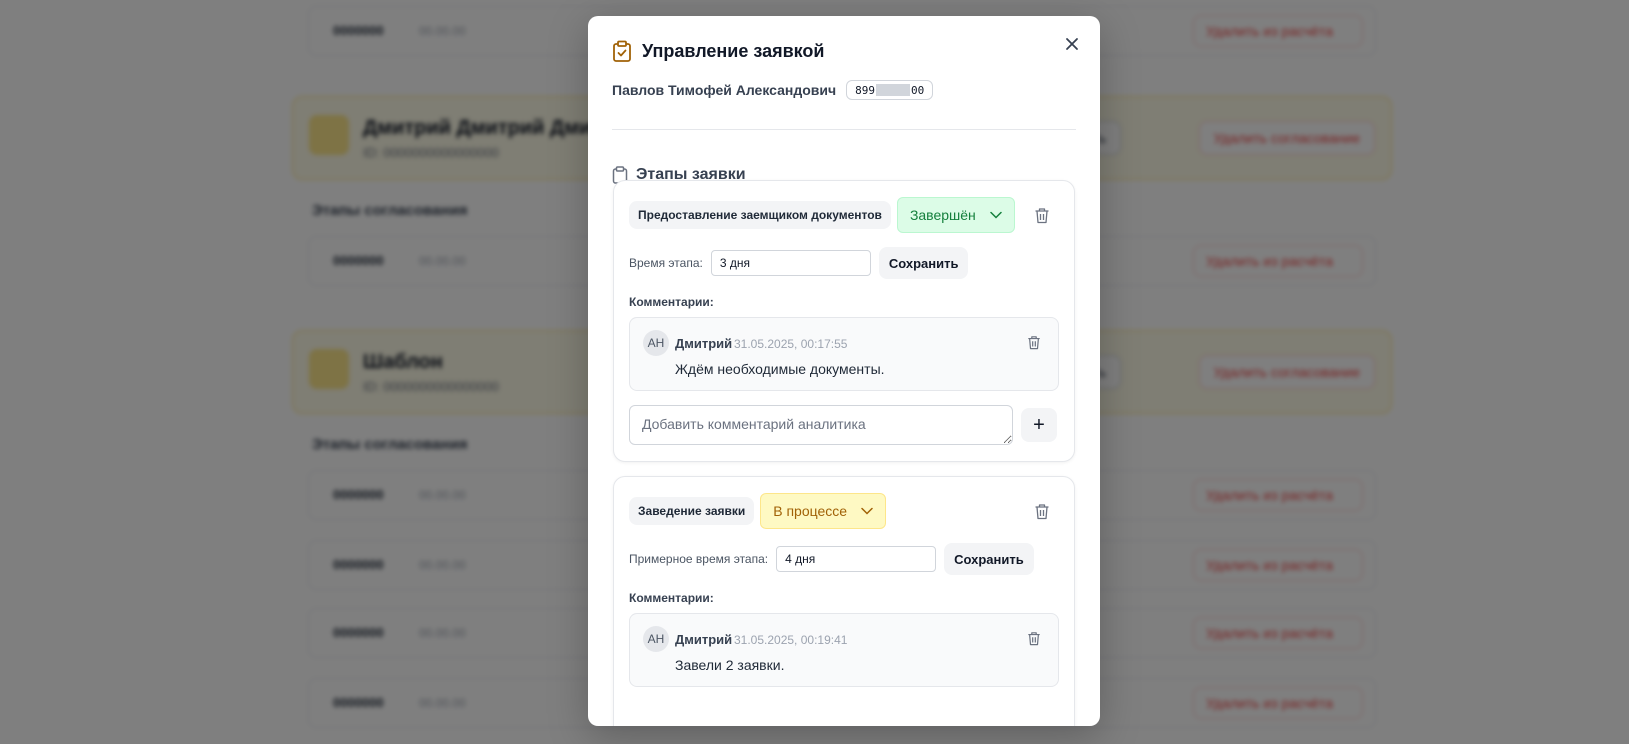  I want to click on masked-digits, so click(893, 90).